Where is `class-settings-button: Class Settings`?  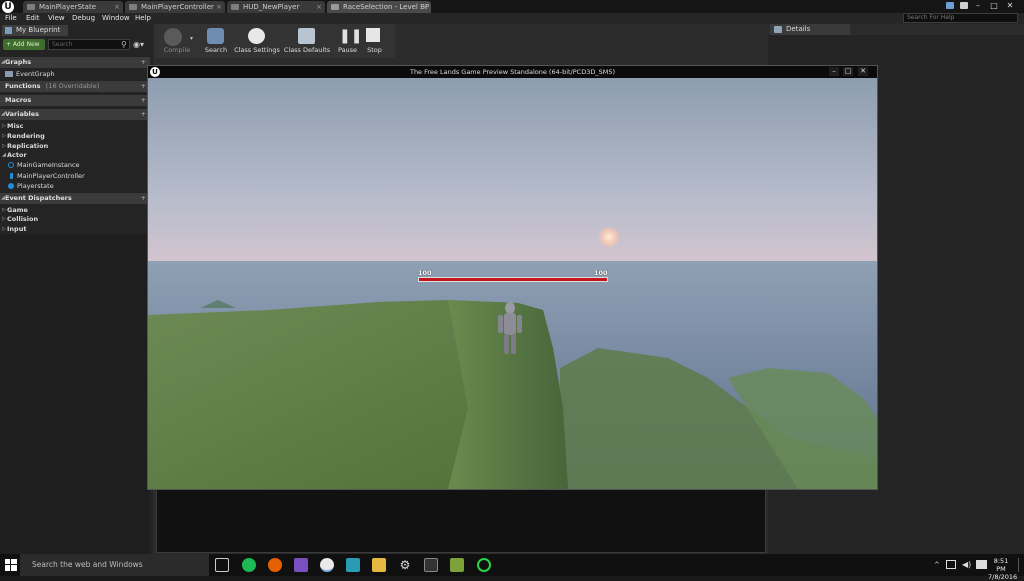 class-settings-button: Class Settings is located at coordinates (257, 41).